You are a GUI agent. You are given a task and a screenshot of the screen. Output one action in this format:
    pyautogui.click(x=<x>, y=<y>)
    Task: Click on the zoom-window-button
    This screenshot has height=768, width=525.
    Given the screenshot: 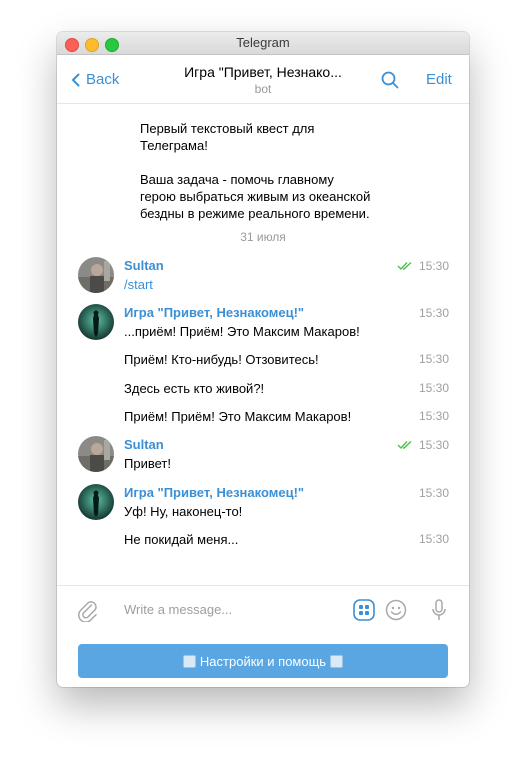 What is the action you would take?
    pyautogui.click(x=112, y=45)
    